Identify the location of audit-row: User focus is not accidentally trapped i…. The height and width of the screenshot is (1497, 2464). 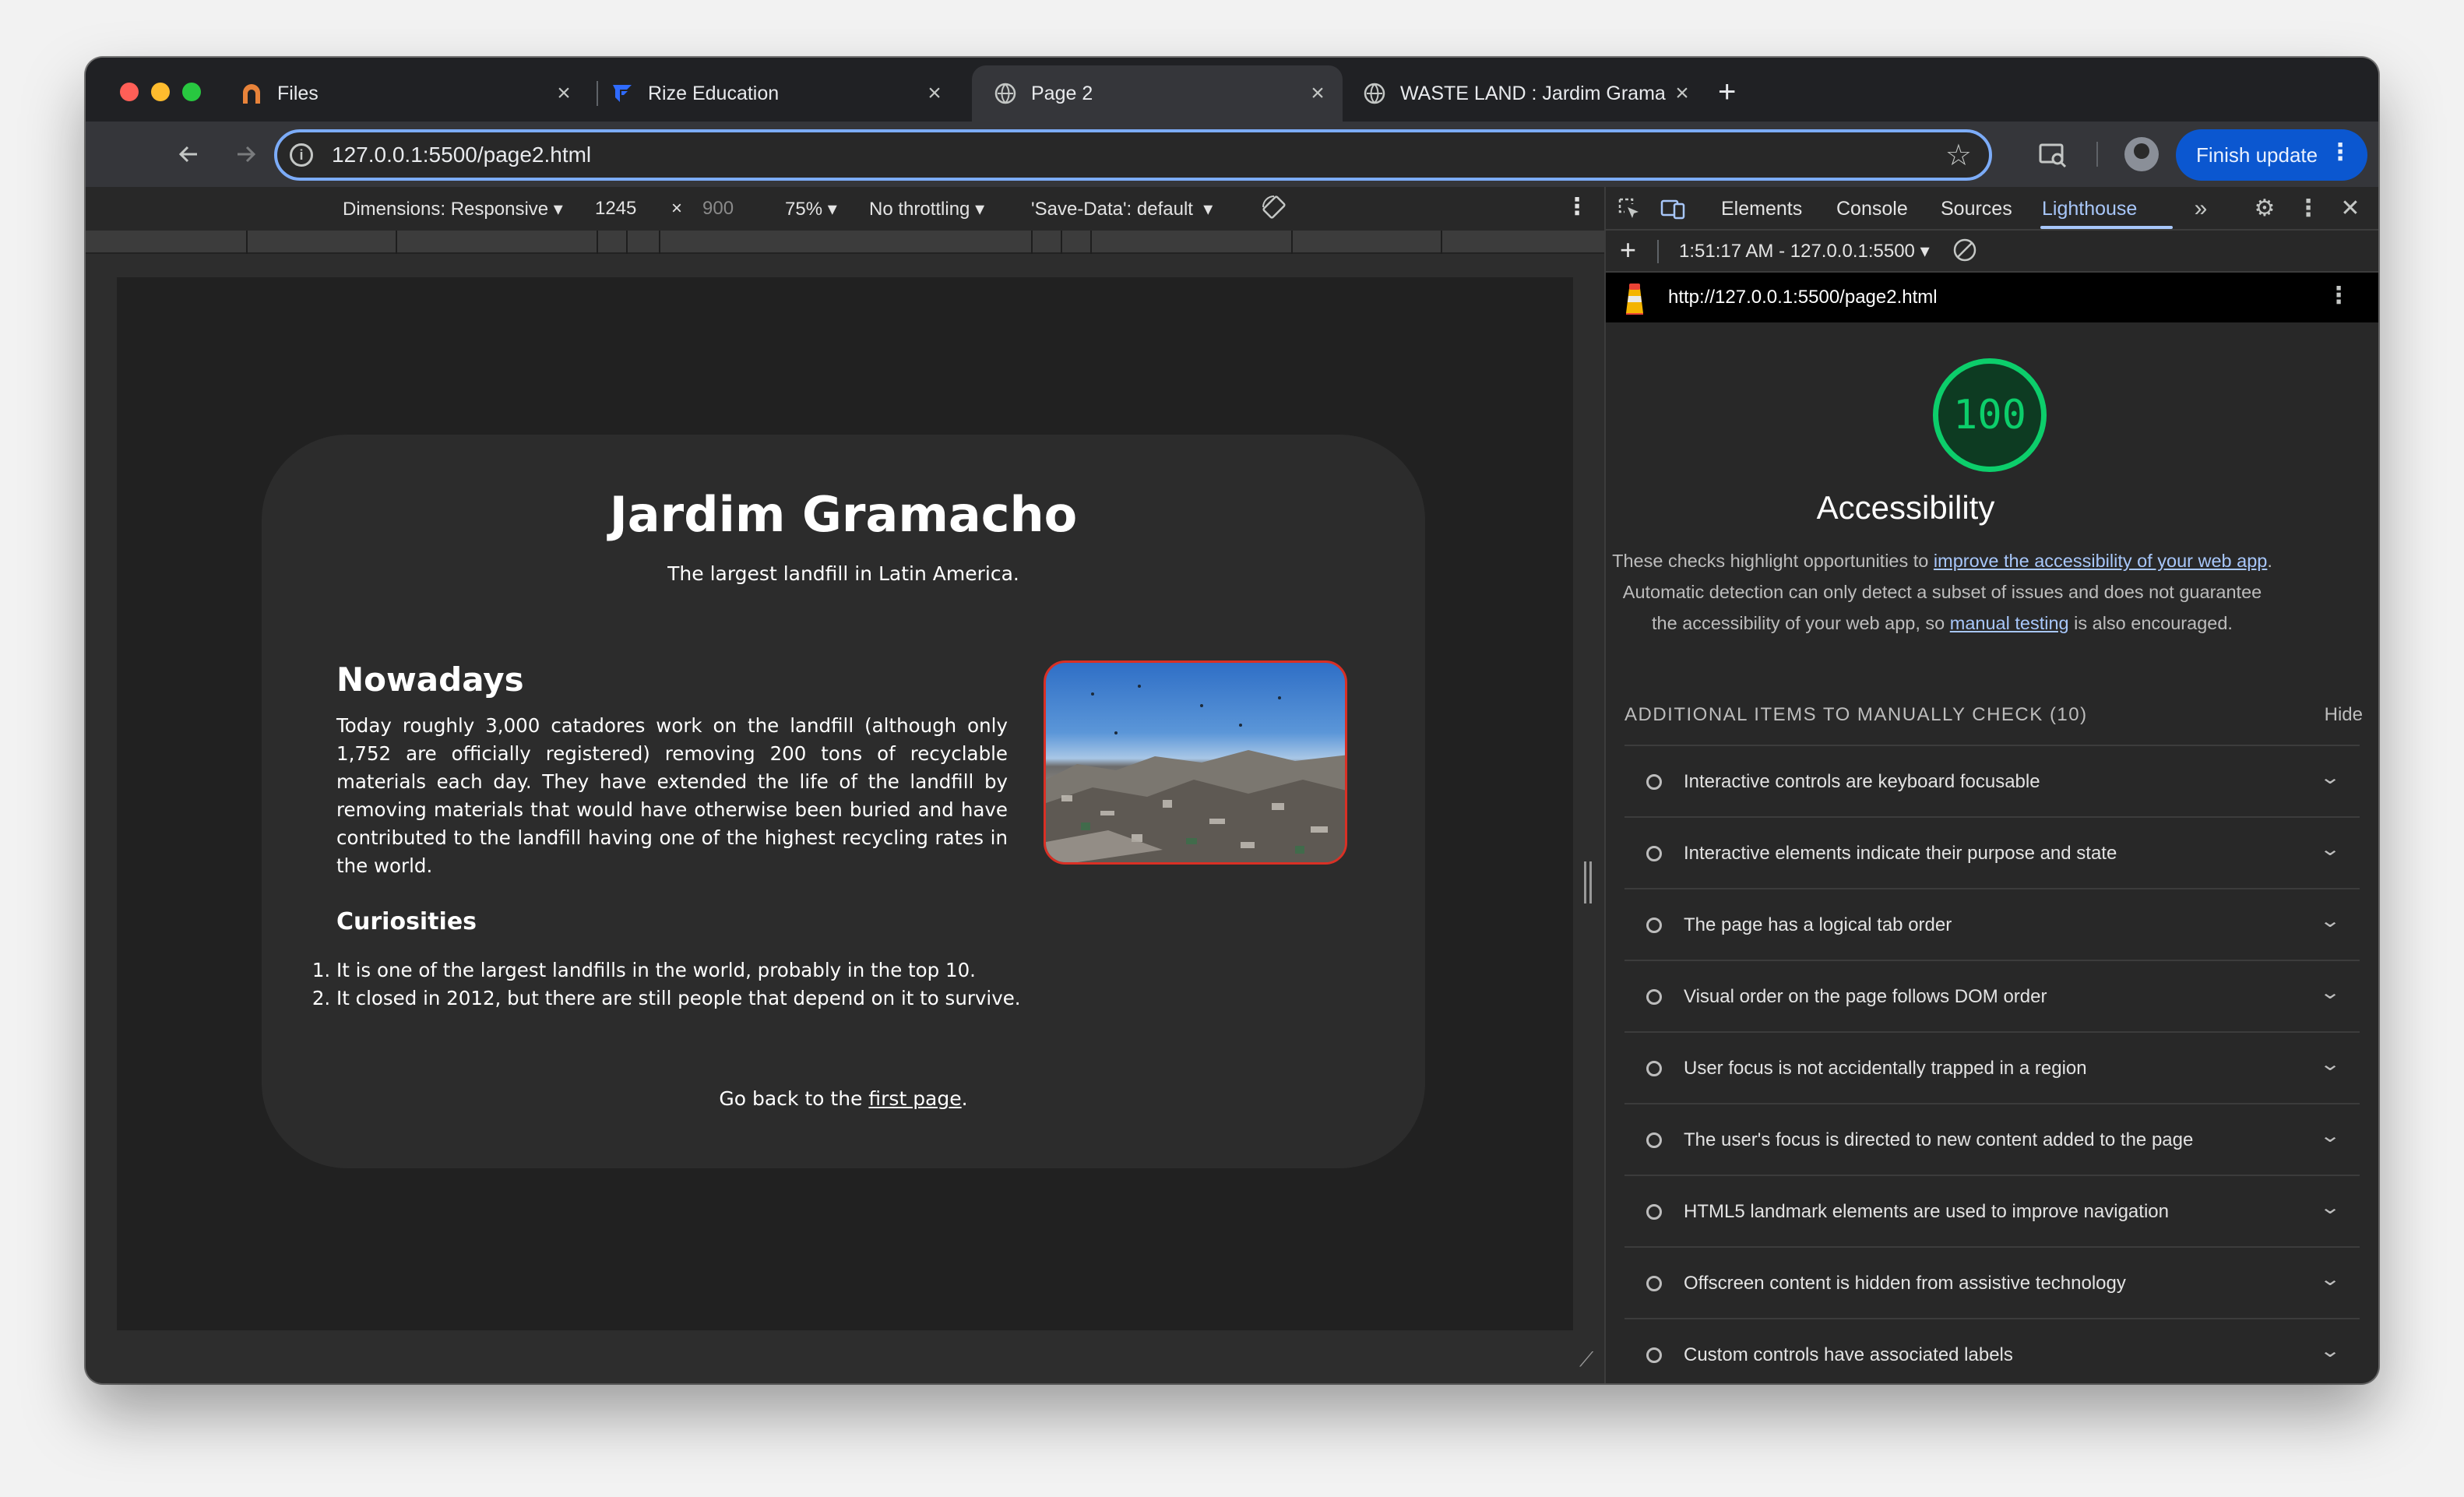
(1992, 1067).